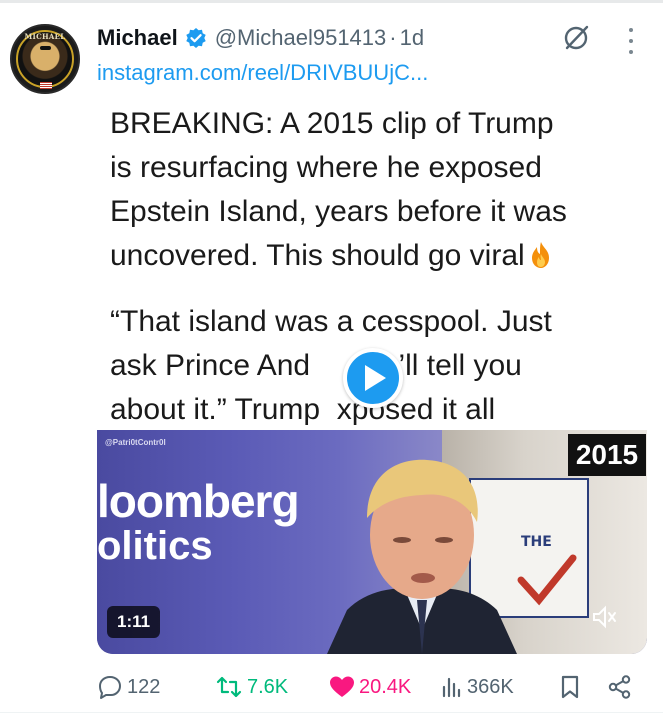  Describe the element at coordinates (301, 38) in the screenshot. I see `author-handle: @Michael951413` at that location.